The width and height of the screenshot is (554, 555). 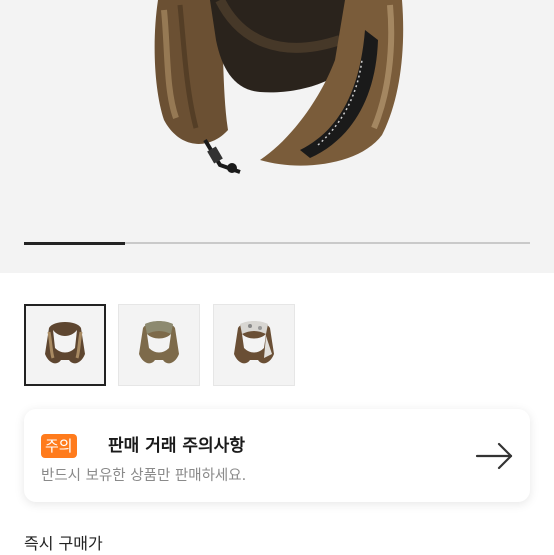 What do you see at coordinates (254, 342) in the screenshot?
I see `thumbnail-hat-camo-image` at bounding box center [254, 342].